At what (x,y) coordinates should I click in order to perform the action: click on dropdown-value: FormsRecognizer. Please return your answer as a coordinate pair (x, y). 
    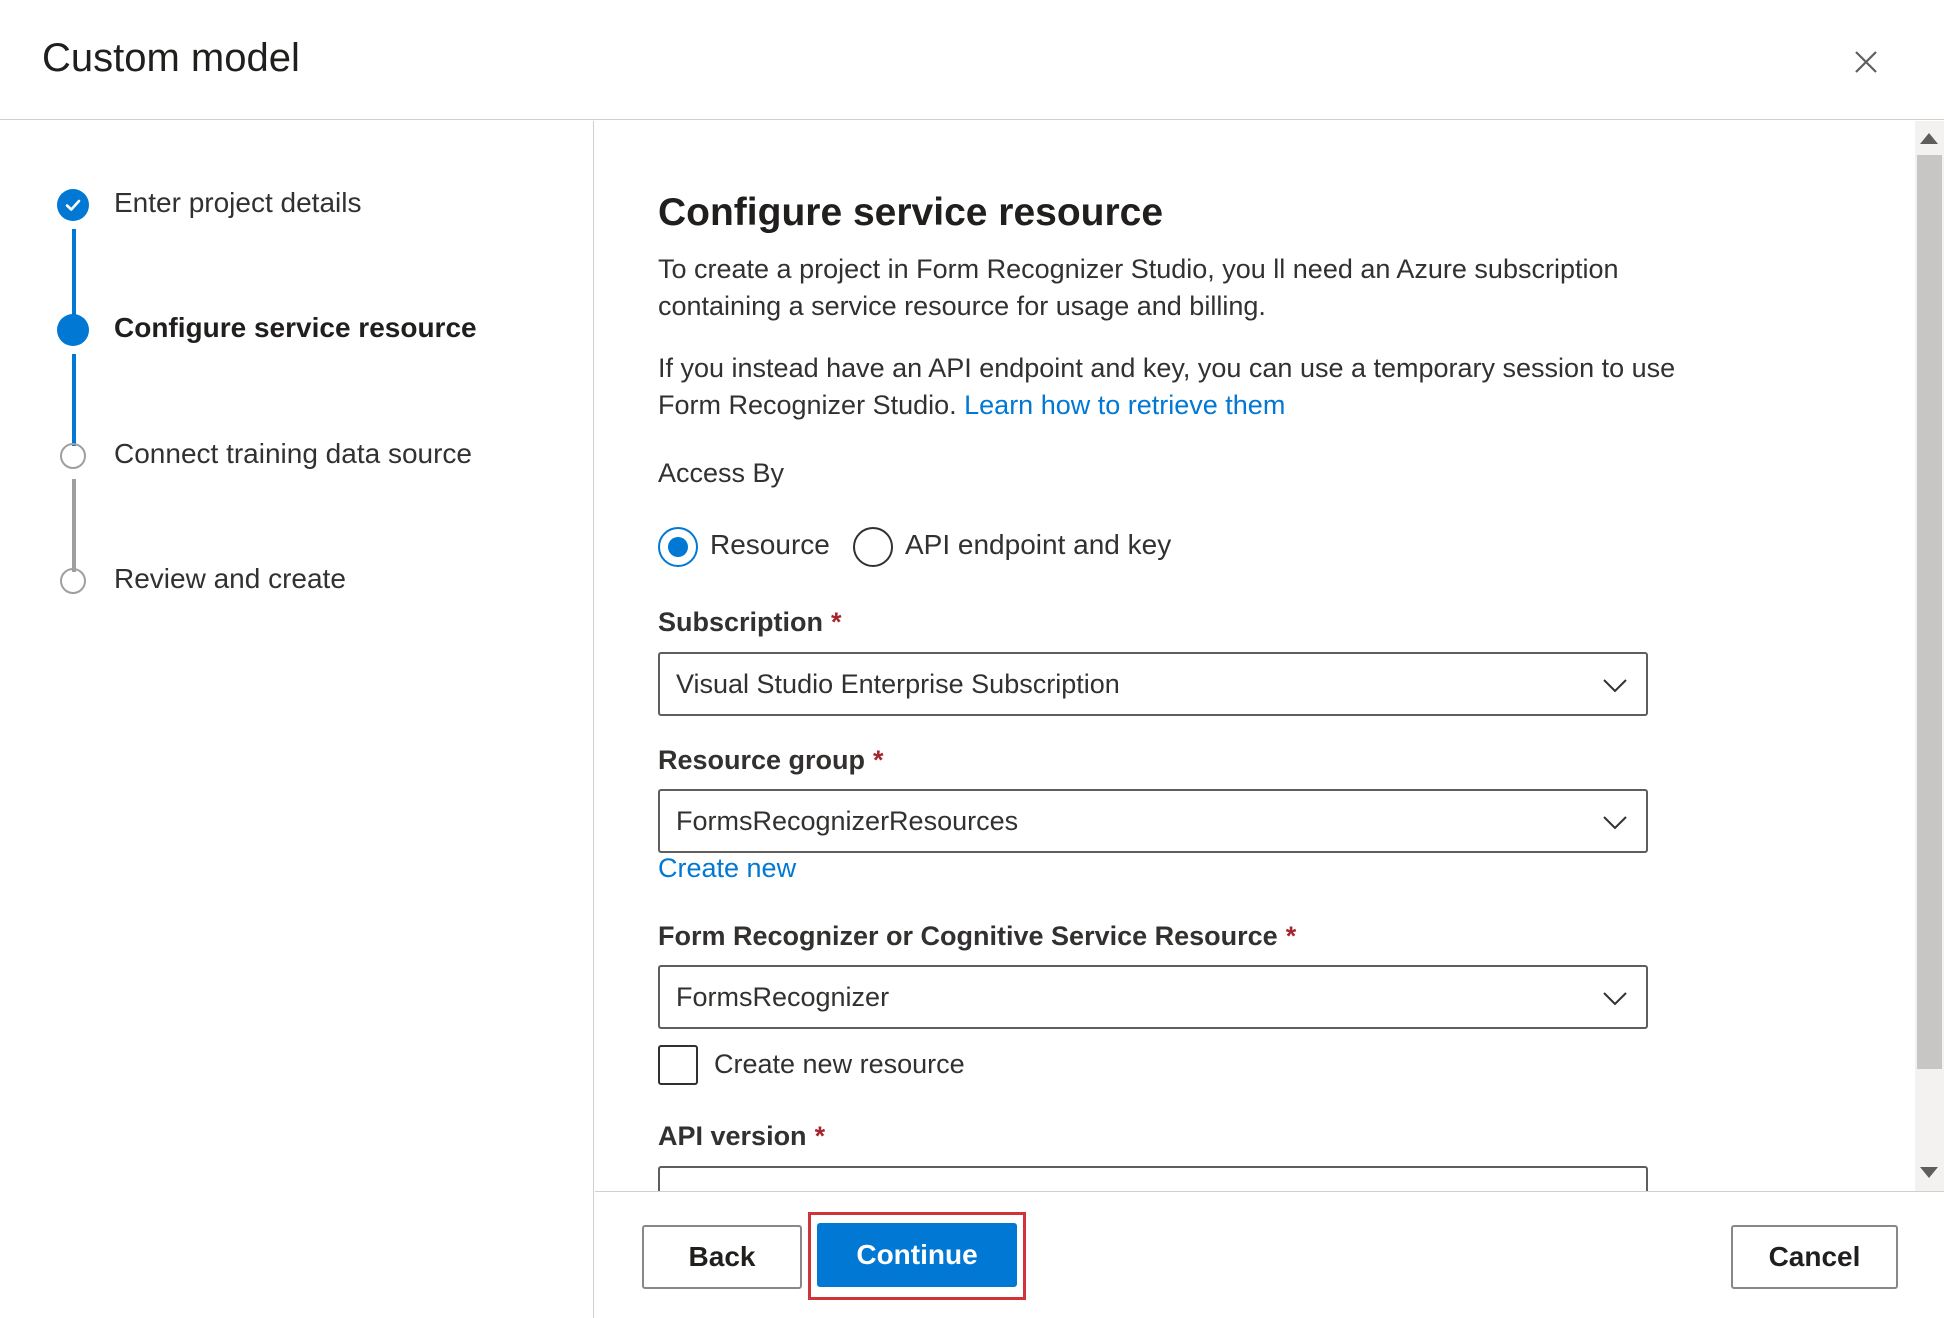
    Looking at the image, I should click on (783, 997).